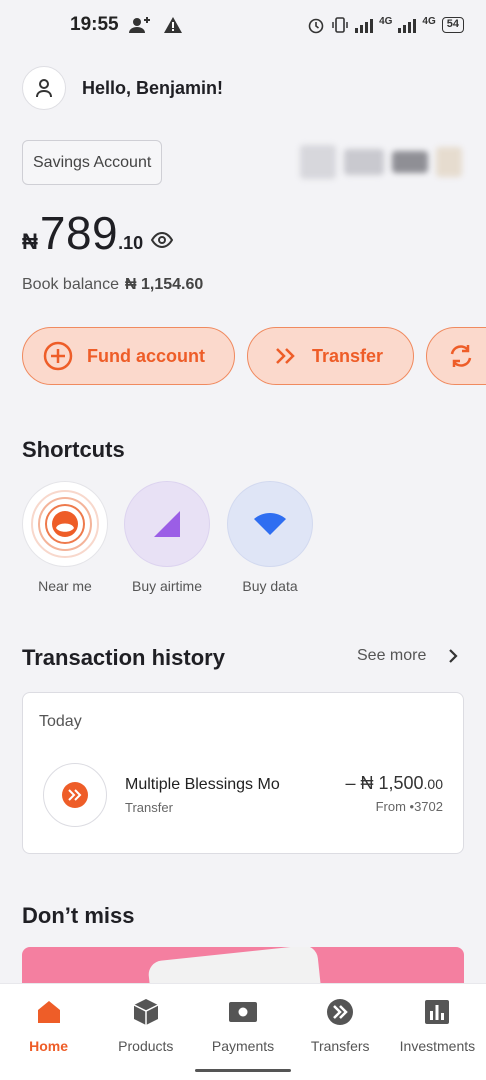 The image size is (486, 1080). Describe the element at coordinates (123, 657) in the screenshot. I see `transaction-history-title: Transaction history` at that location.